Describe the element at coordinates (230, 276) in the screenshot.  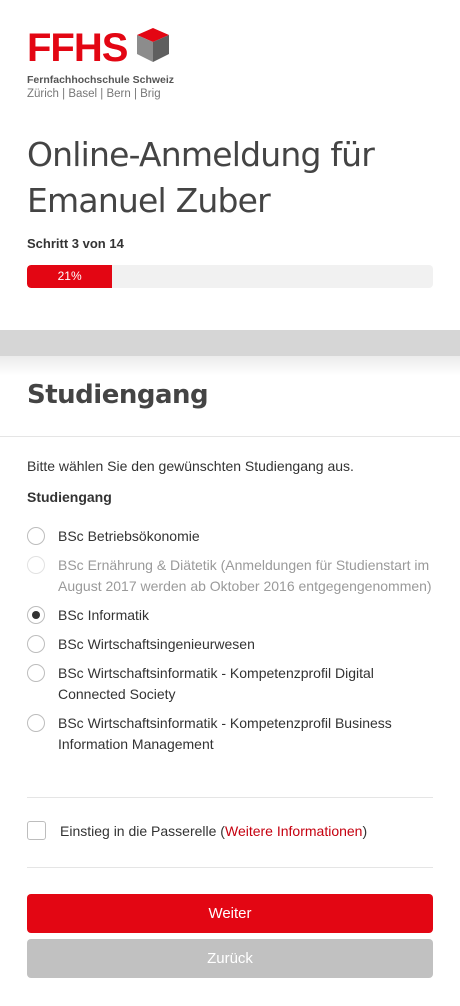
I see `progress-bar: 21%` at that location.